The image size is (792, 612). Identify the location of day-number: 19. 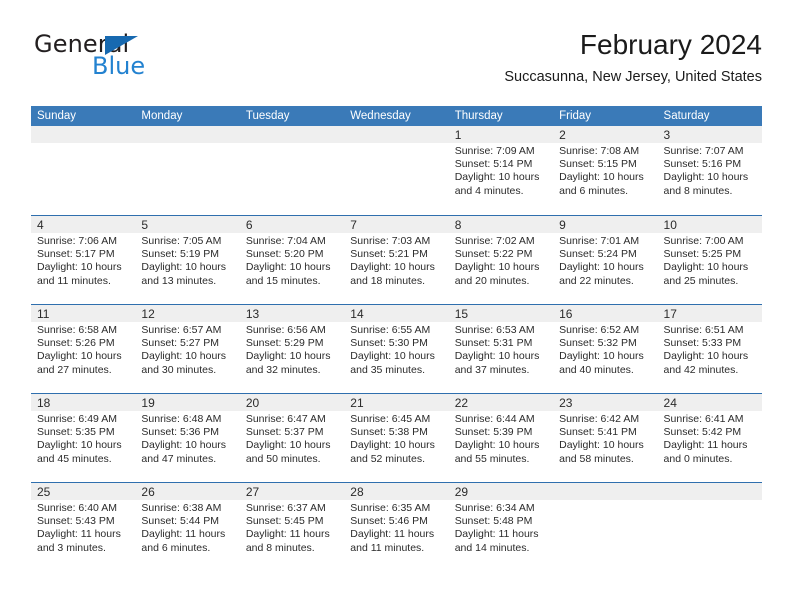
(148, 403).